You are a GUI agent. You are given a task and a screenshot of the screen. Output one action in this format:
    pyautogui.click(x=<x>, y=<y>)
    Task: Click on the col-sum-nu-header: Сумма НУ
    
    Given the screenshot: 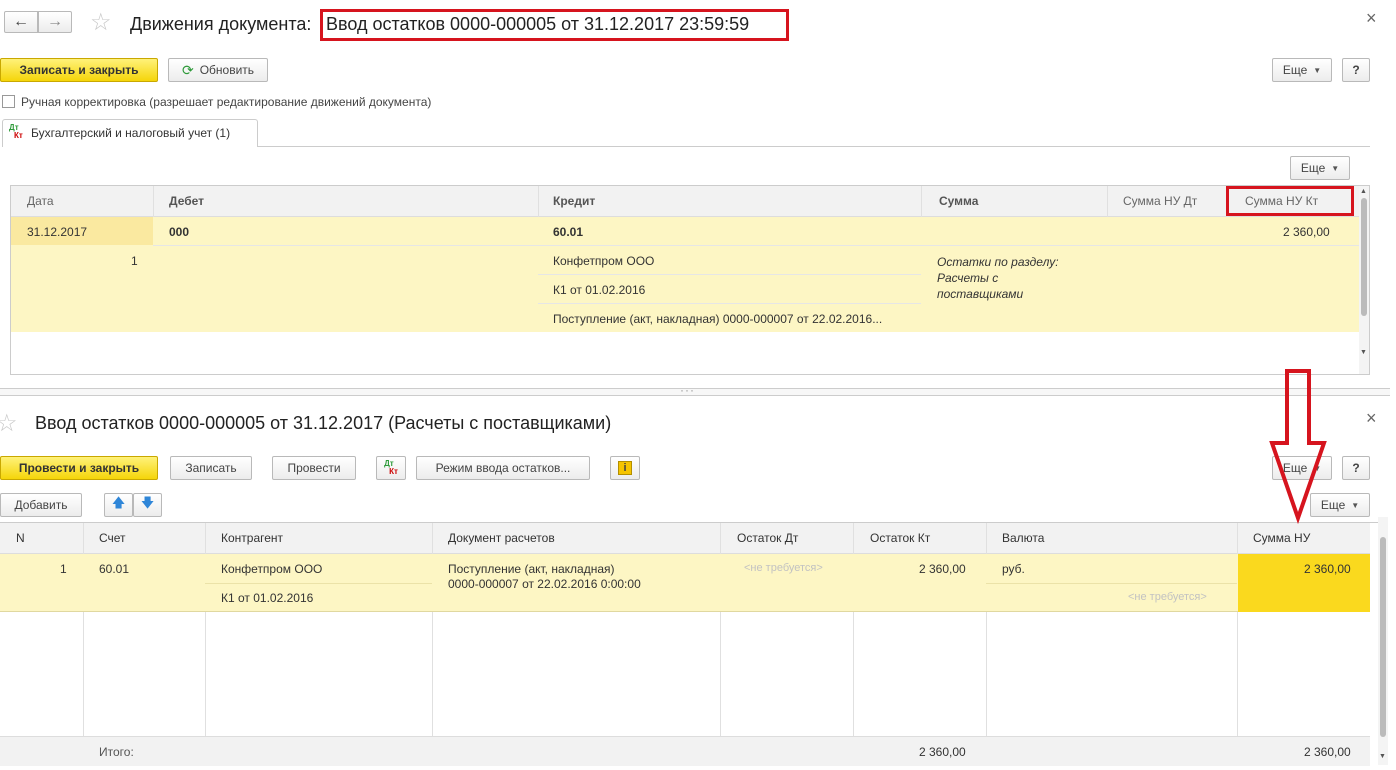 What is the action you would take?
    pyautogui.click(x=1281, y=538)
    